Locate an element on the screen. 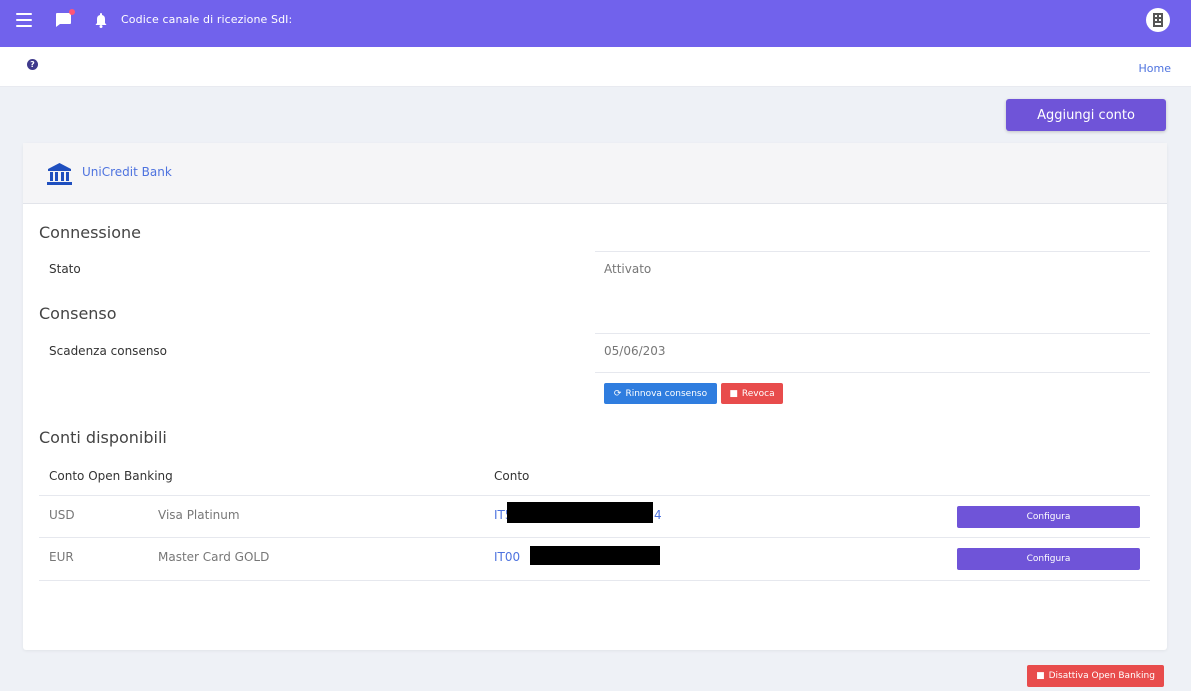  menu-icon is located at coordinates (24, 20).